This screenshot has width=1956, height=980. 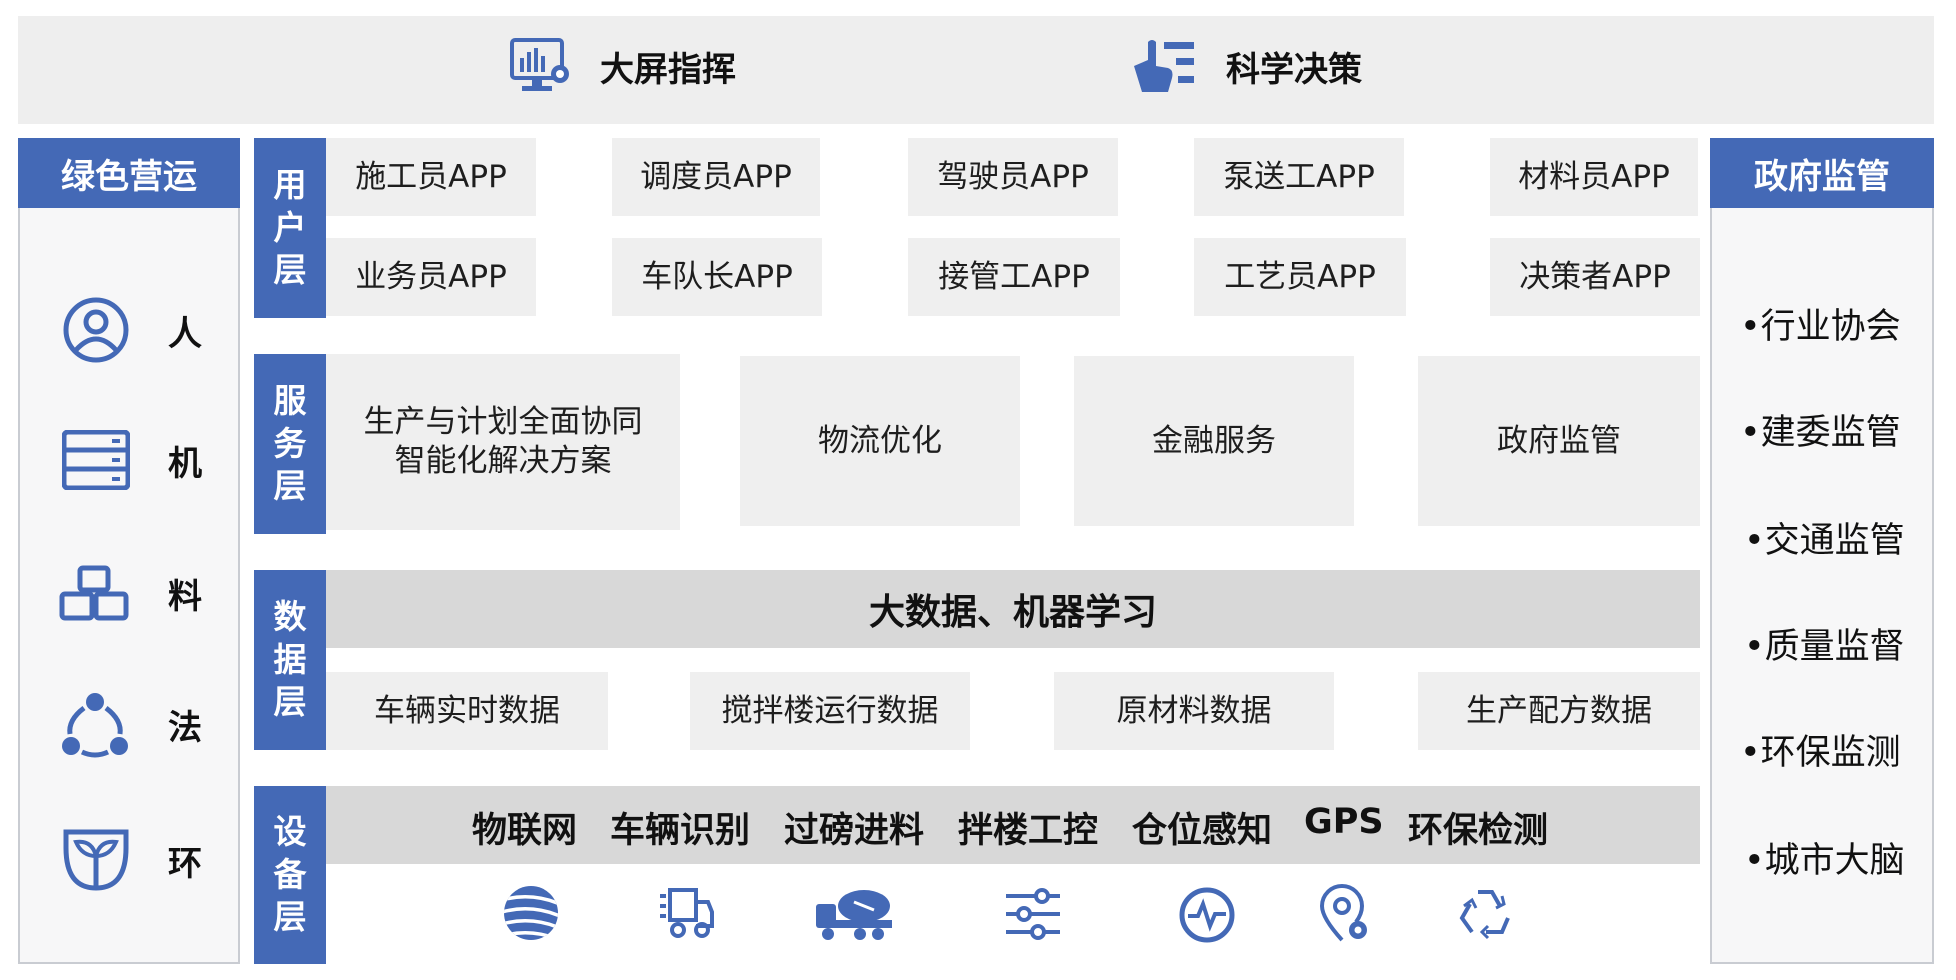 I want to click on material-stack-icon, so click(x=94, y=593).